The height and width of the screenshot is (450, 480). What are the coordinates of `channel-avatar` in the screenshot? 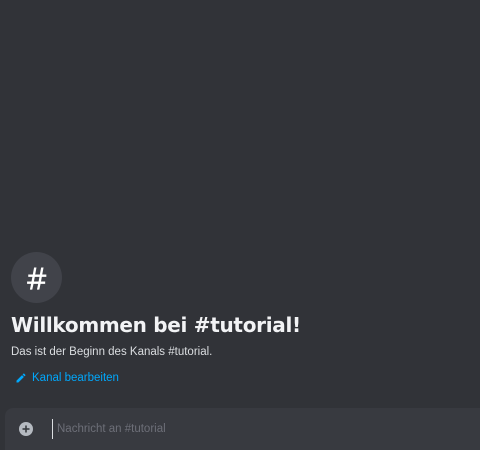 It's located at (36, 277).